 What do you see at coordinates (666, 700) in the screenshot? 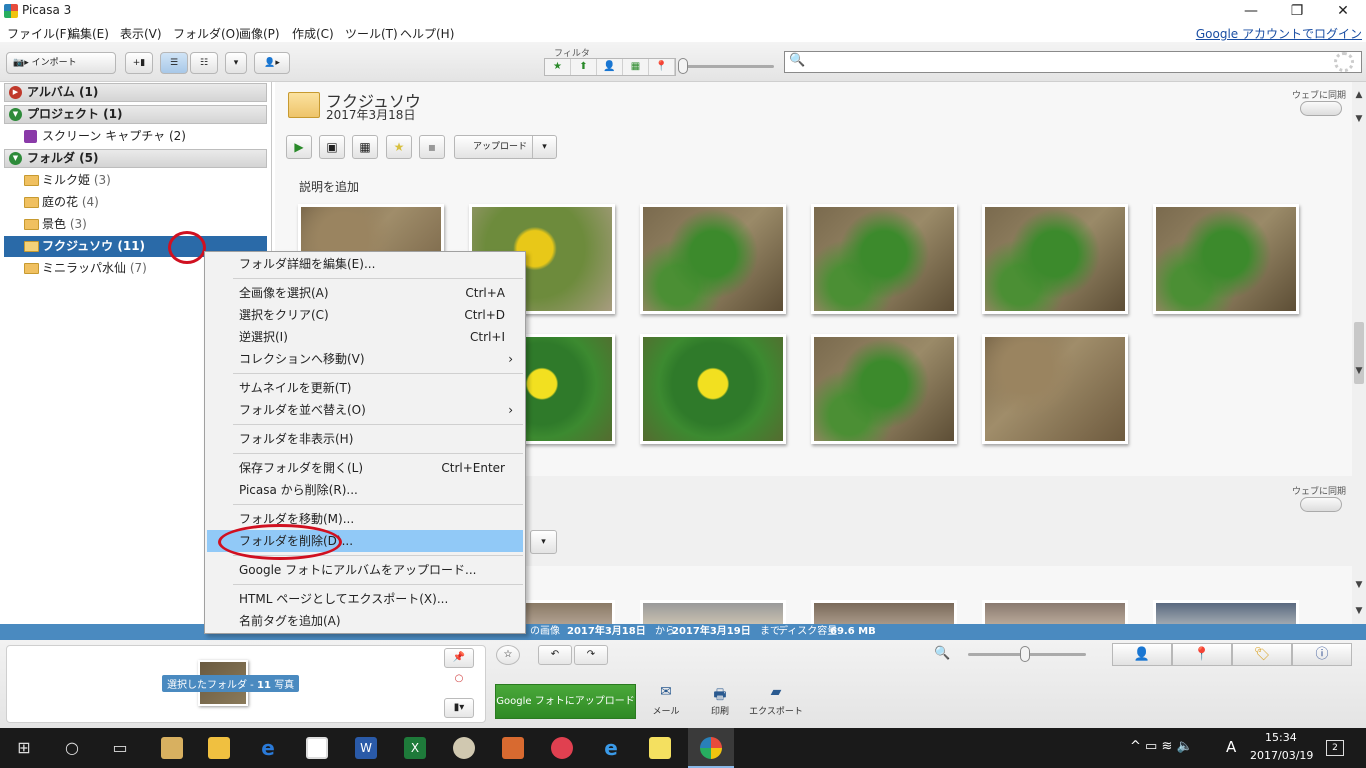
I see `email-button: ✉ メール` at bounding box center [666, 700].